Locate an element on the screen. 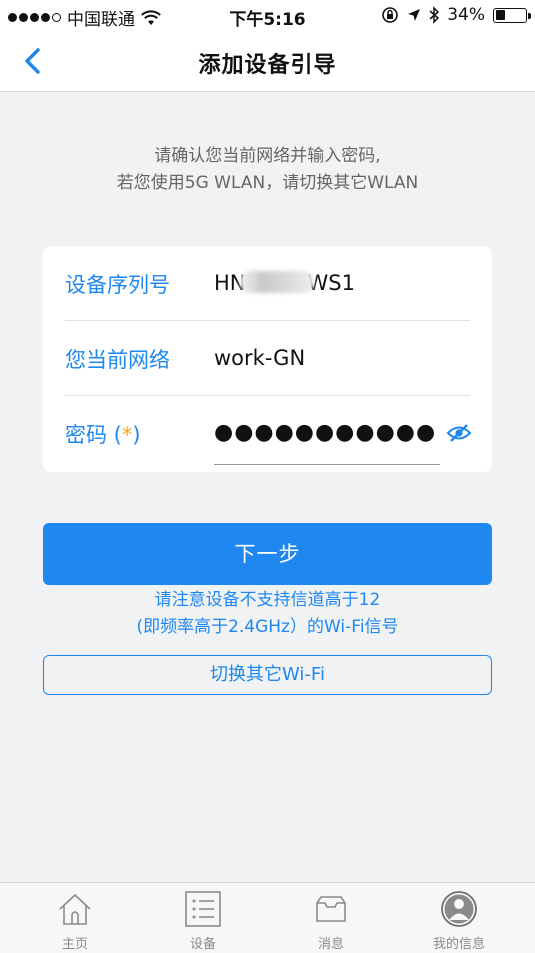 The width and height of the screenshot is (535, 953). location-arrow-icon is located at coordinates (414, 15).